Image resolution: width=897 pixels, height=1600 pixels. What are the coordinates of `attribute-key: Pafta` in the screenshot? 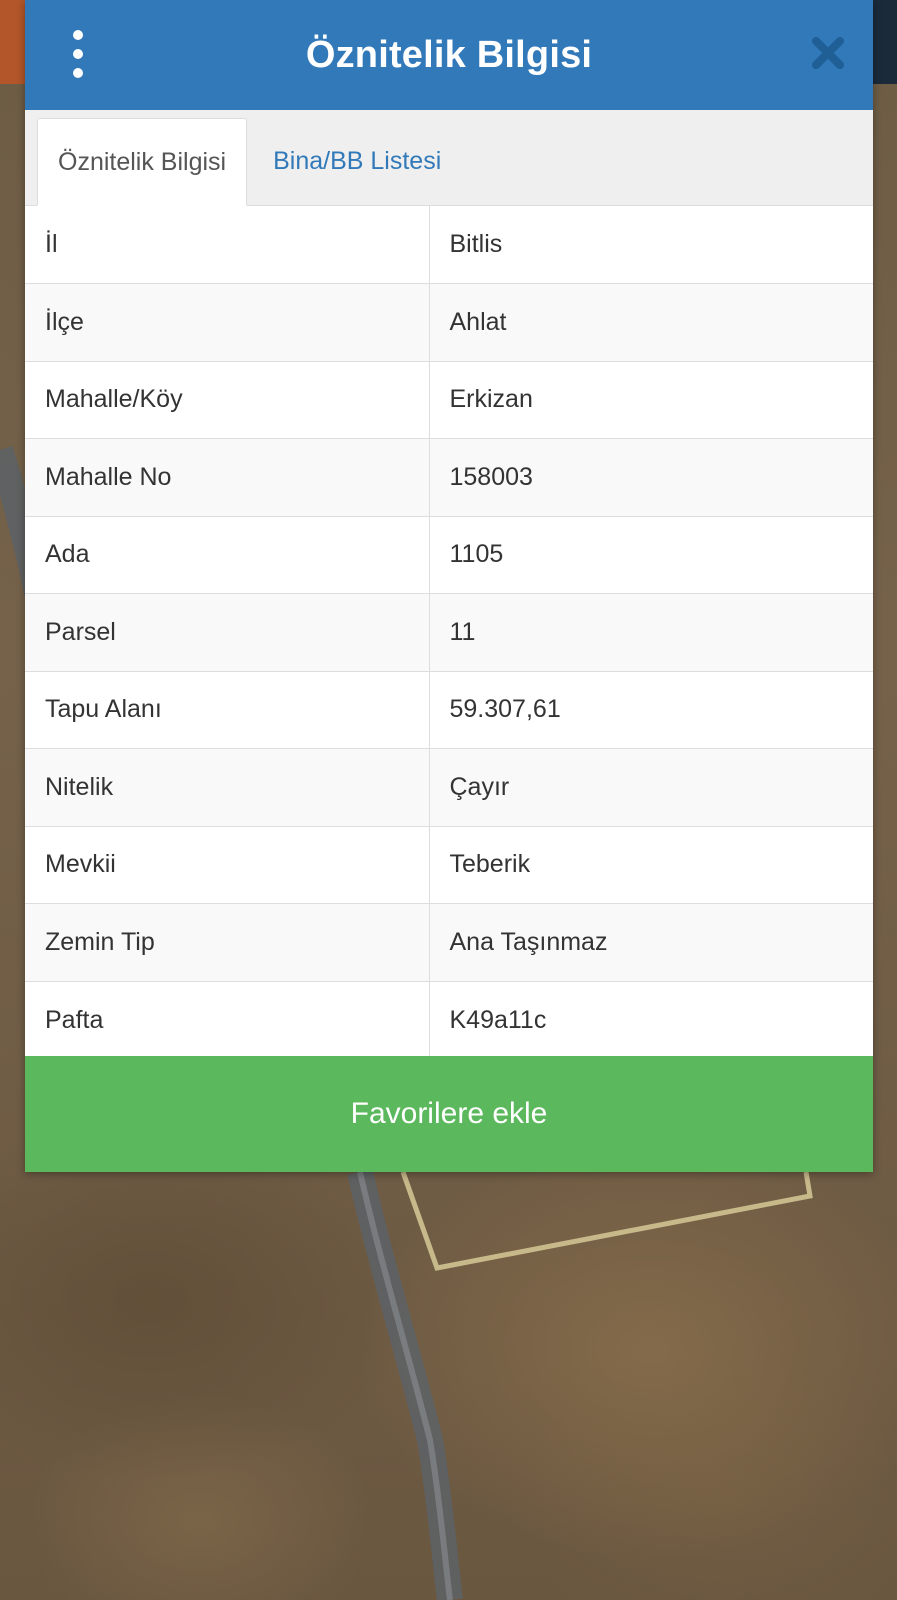 It's located at (227, 1020).